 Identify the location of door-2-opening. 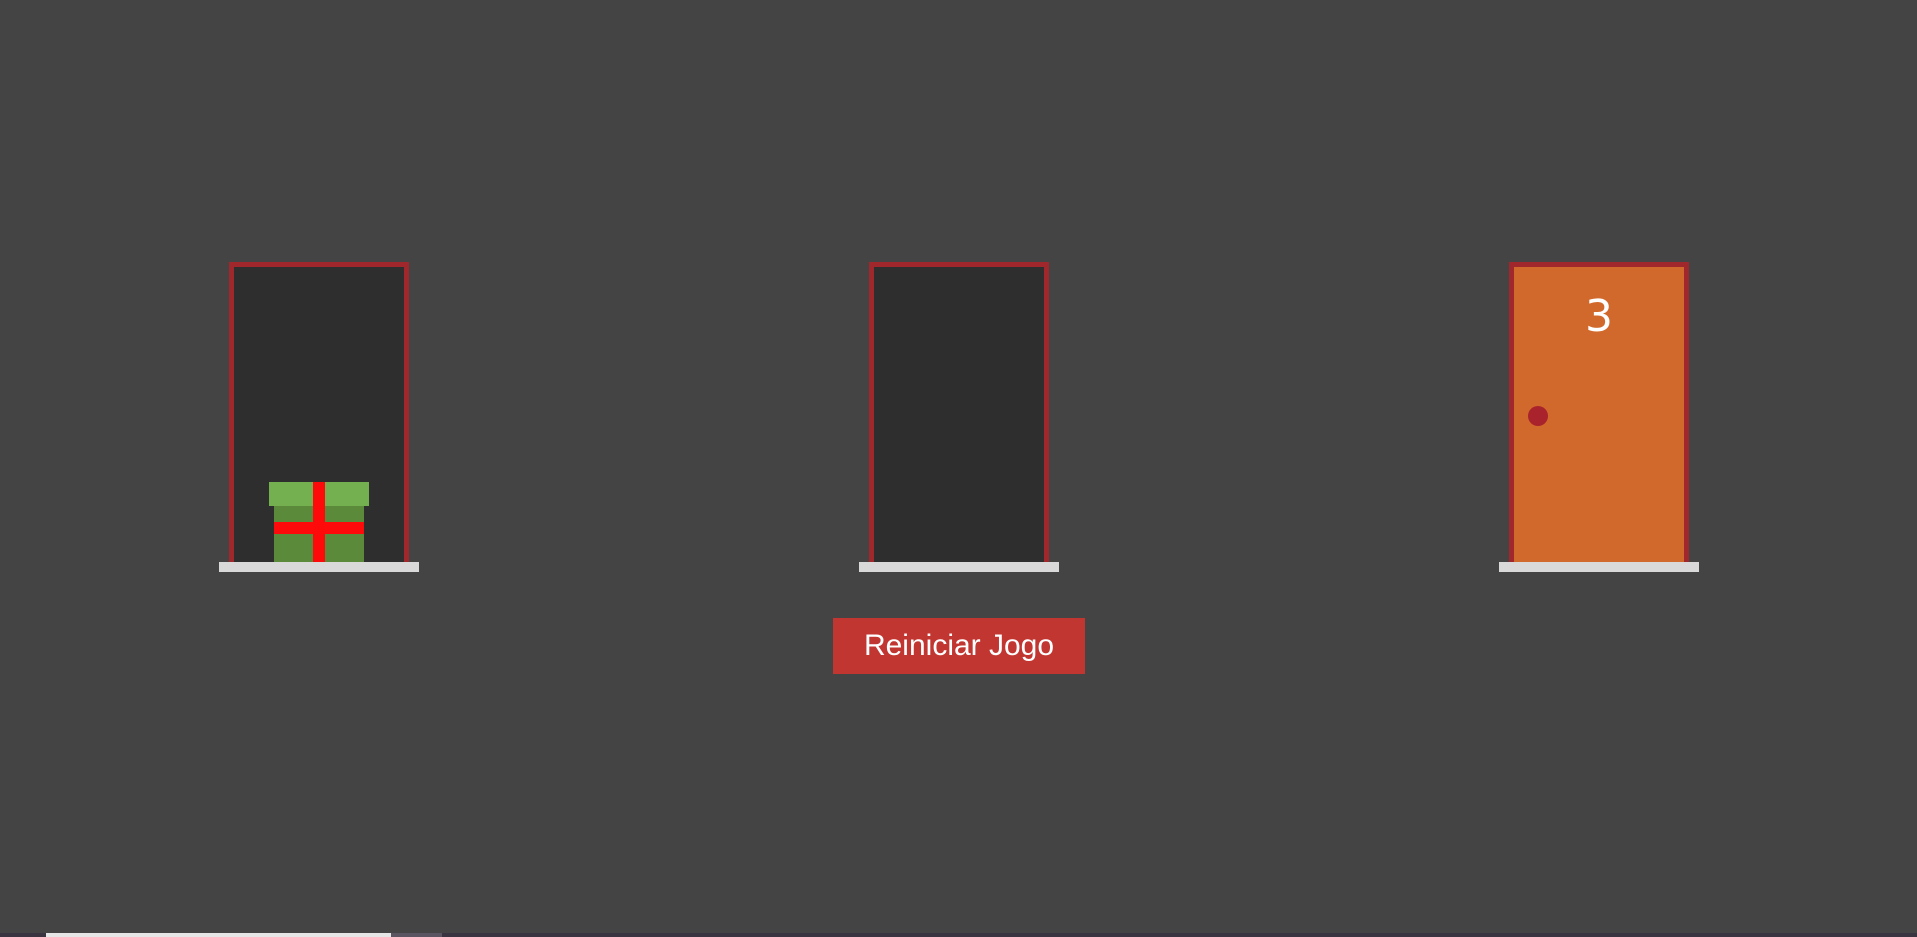
(959, 414).